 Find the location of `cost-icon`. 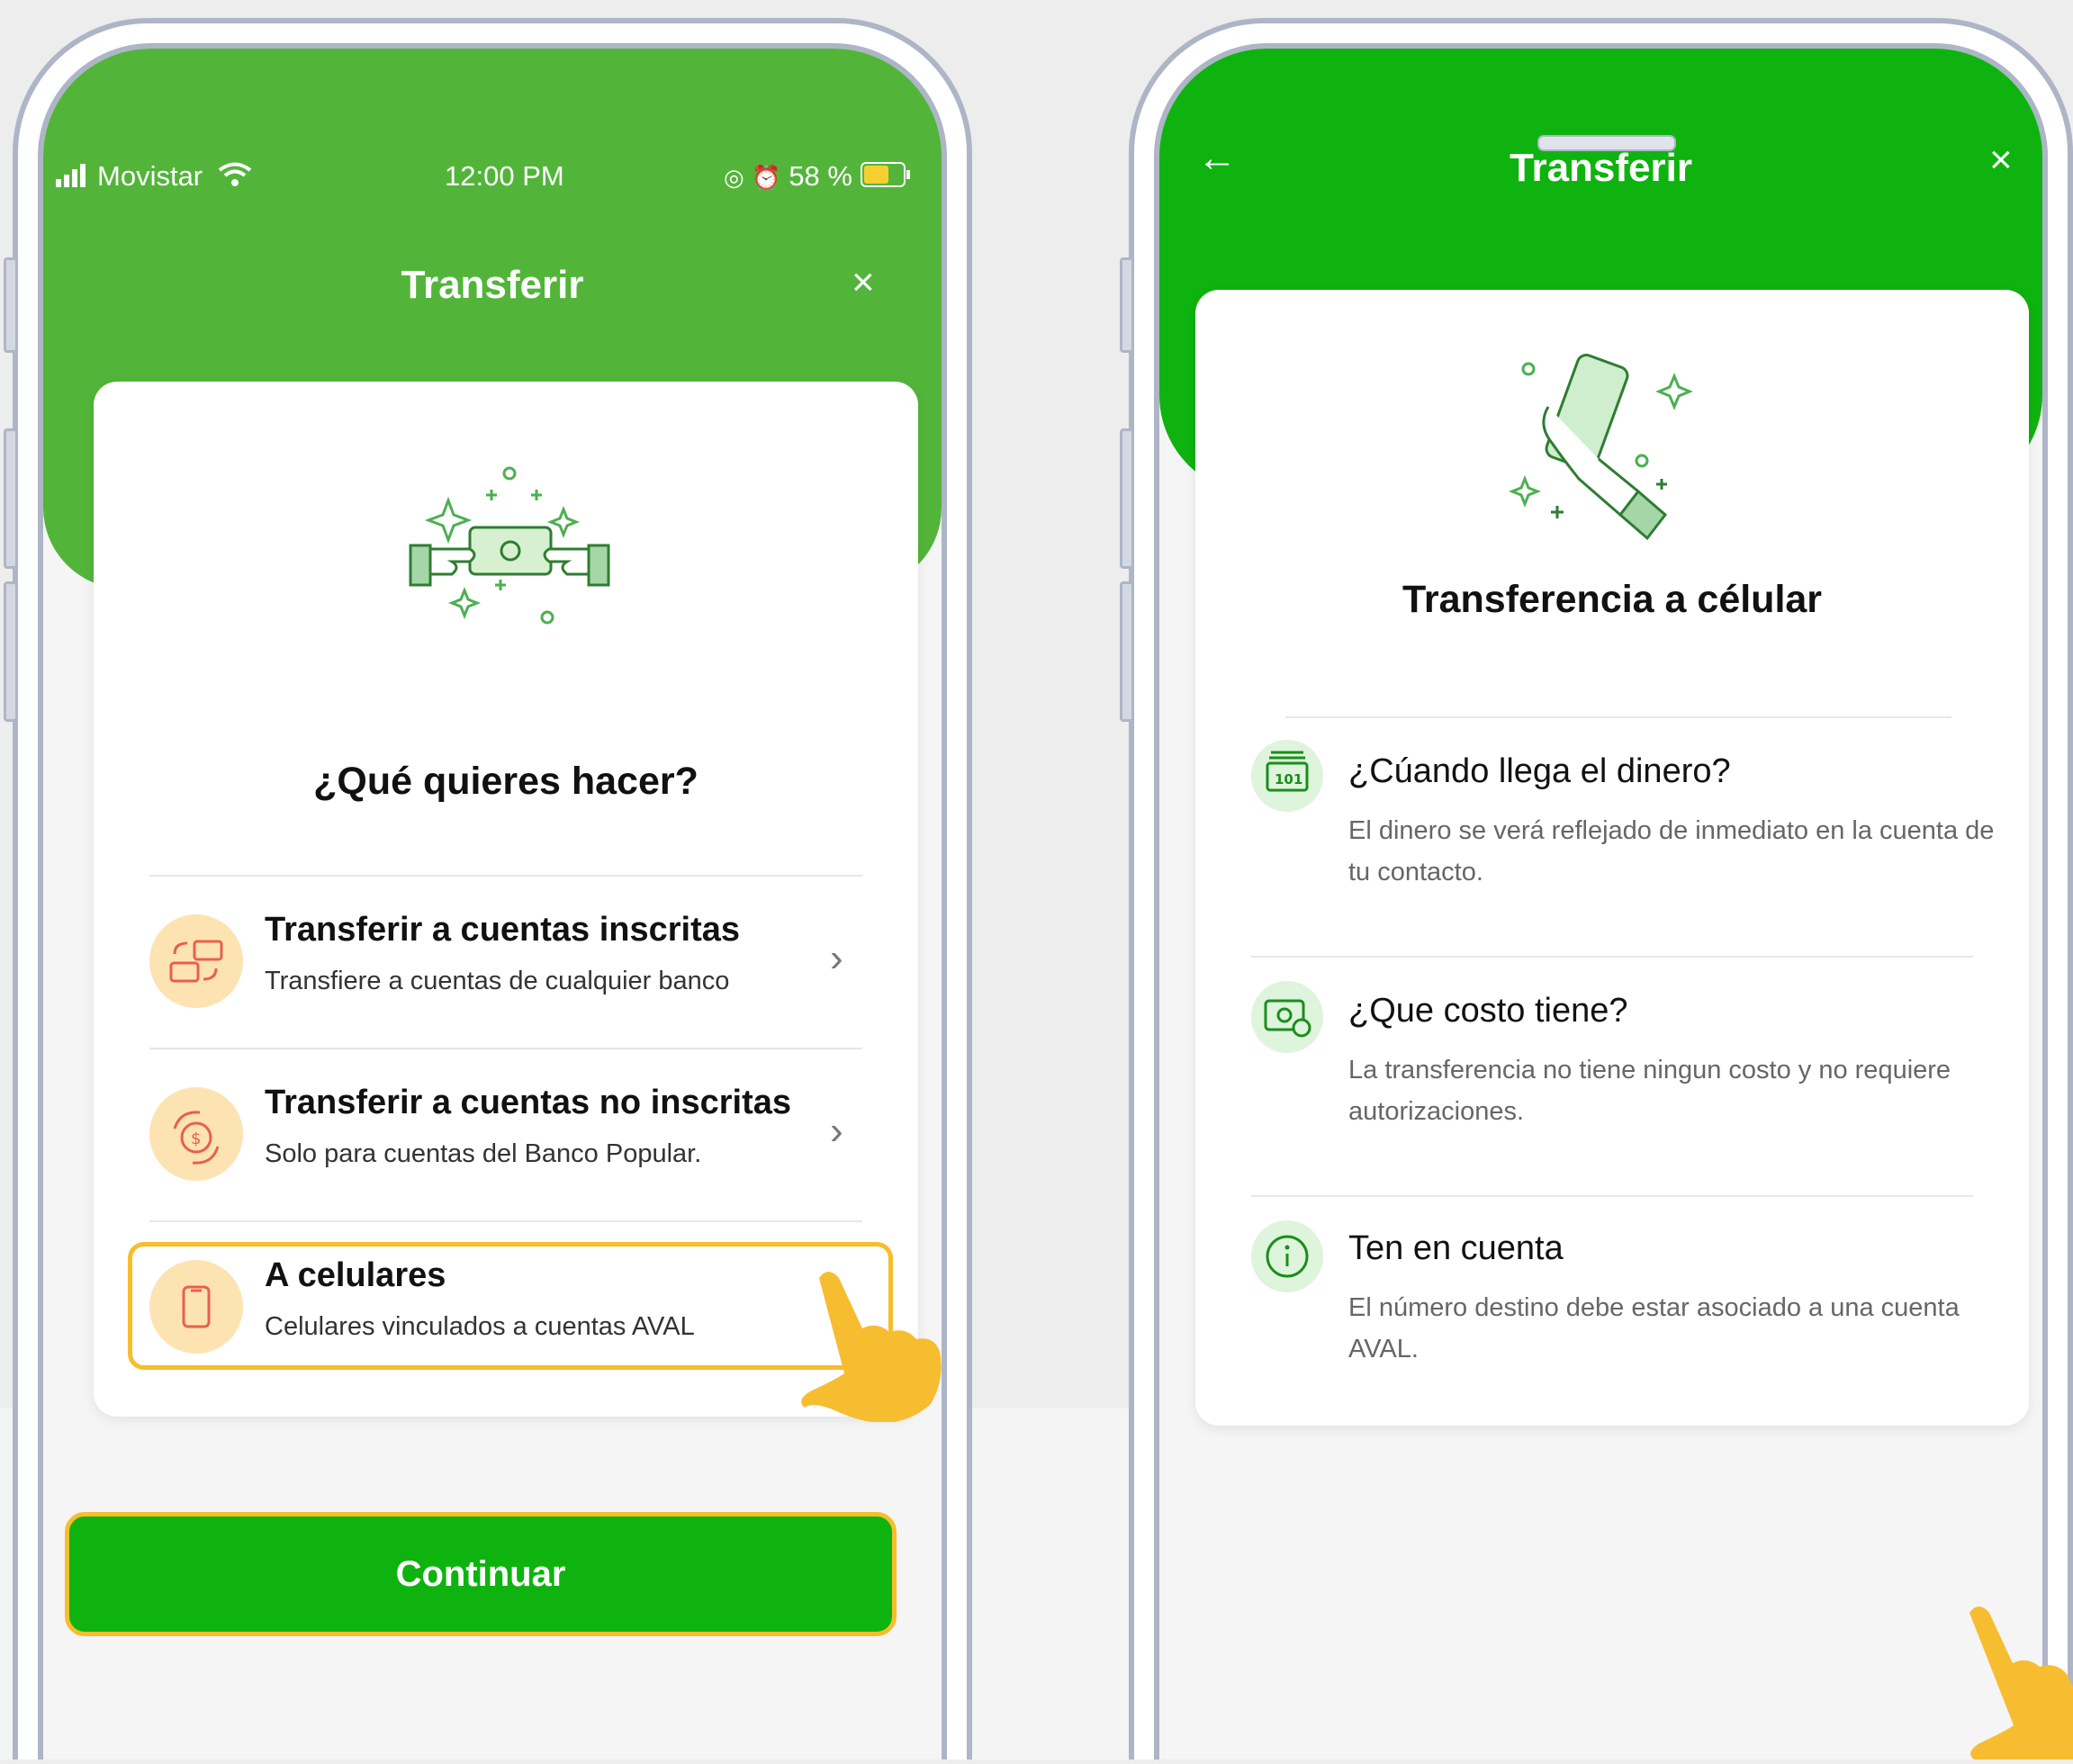

cost-icon is located at coordinates (1287, 1017).